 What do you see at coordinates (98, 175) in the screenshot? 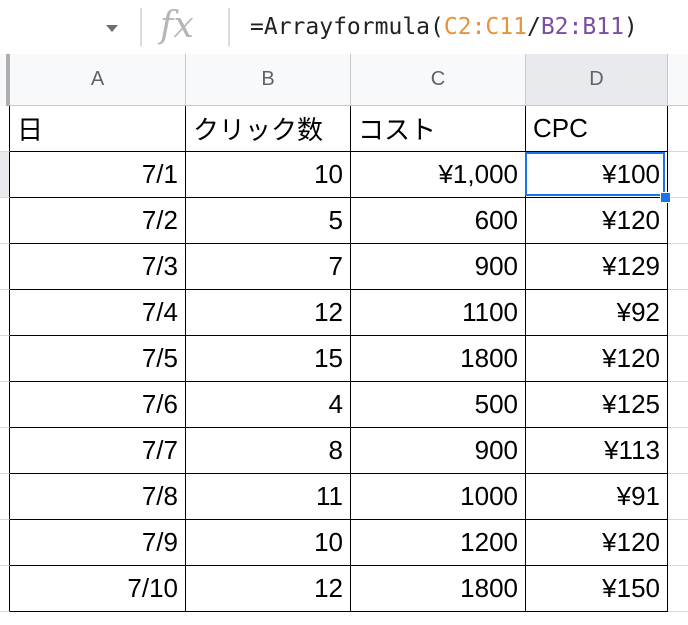
I see `date-cell: 7/1` at bounding box center [98, 175].